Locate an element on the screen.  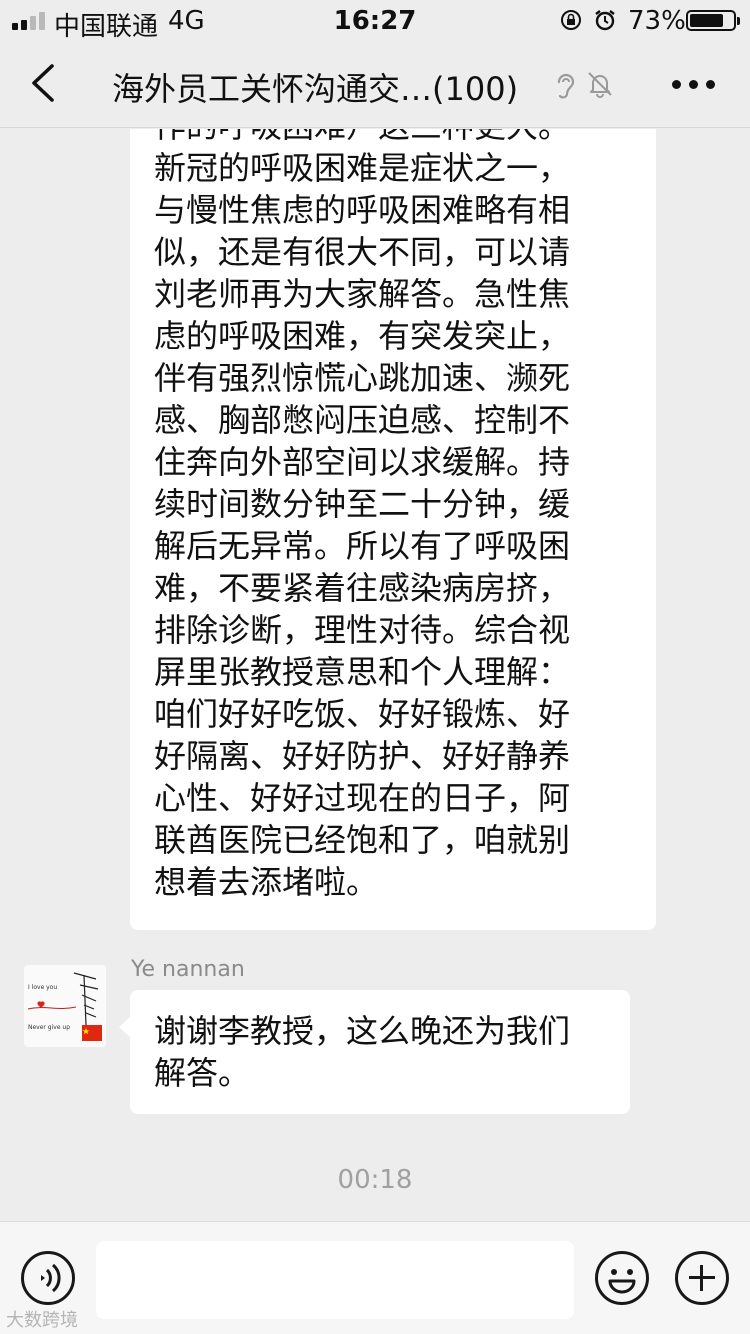
message-input is located at coordinates (335, 1280).